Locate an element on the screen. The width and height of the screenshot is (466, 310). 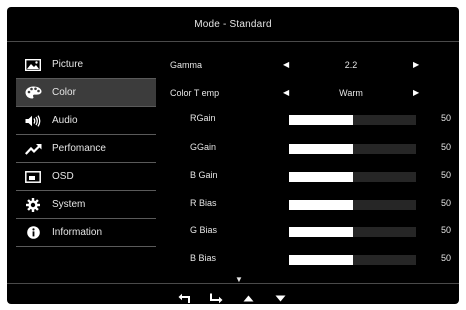
up-arrow-icon is located at coordinates (248, 298).